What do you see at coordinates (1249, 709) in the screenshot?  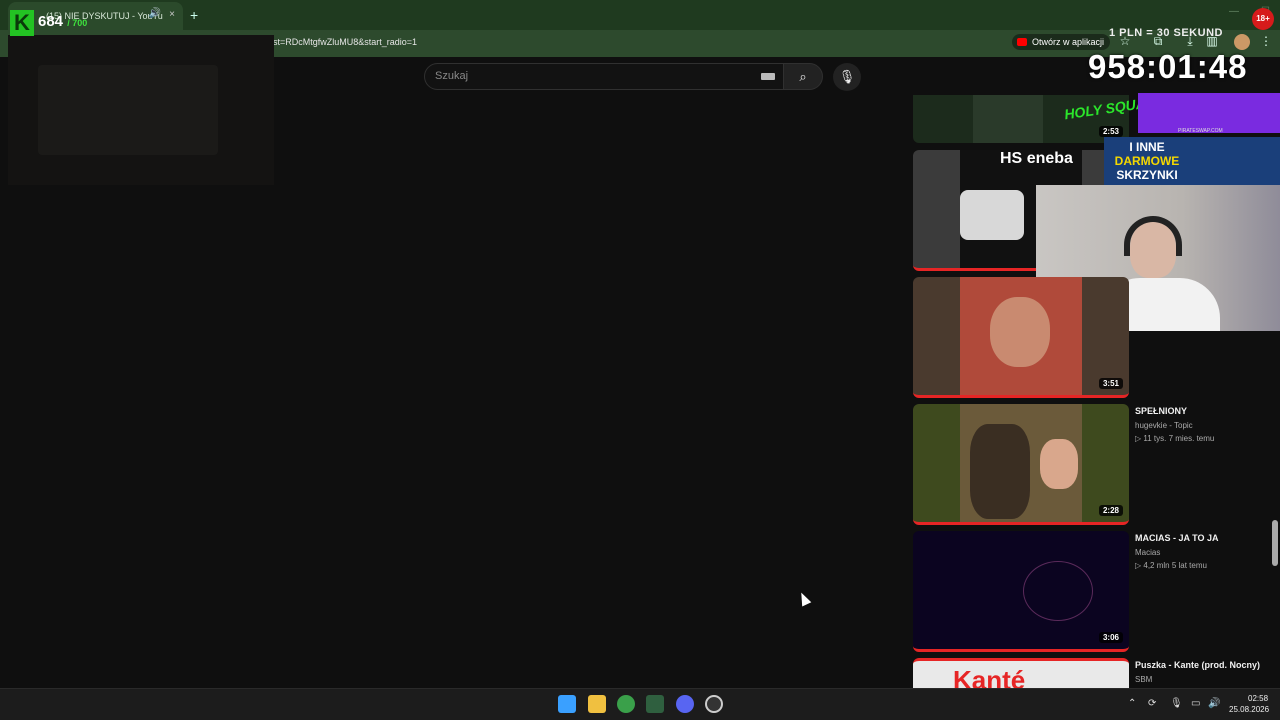 I see `clock-date: 25.08.2026` at bounding box center [1249, 709].